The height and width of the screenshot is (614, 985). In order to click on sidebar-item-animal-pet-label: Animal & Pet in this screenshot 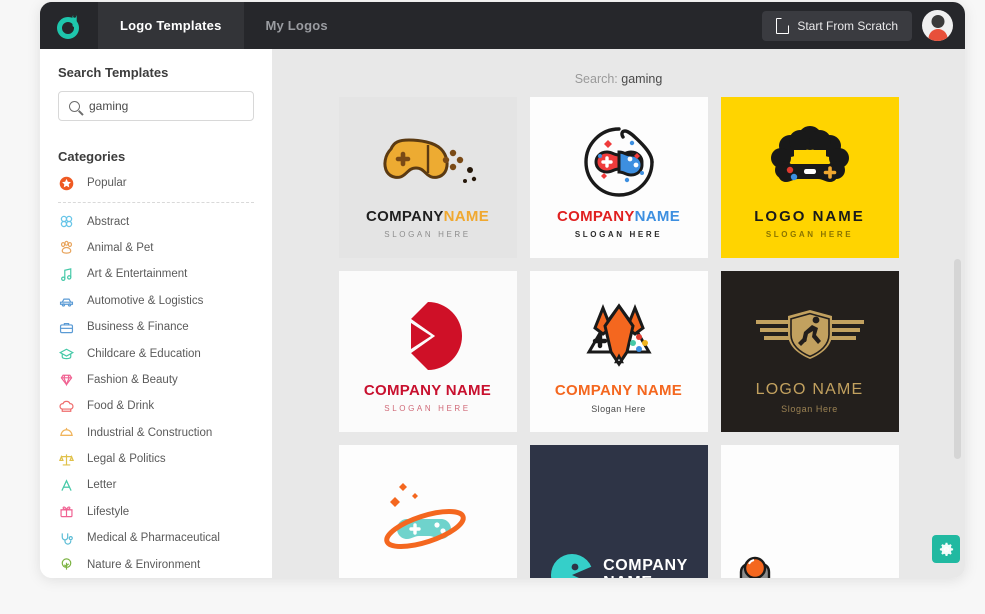, I will do `click(120, 247)`.